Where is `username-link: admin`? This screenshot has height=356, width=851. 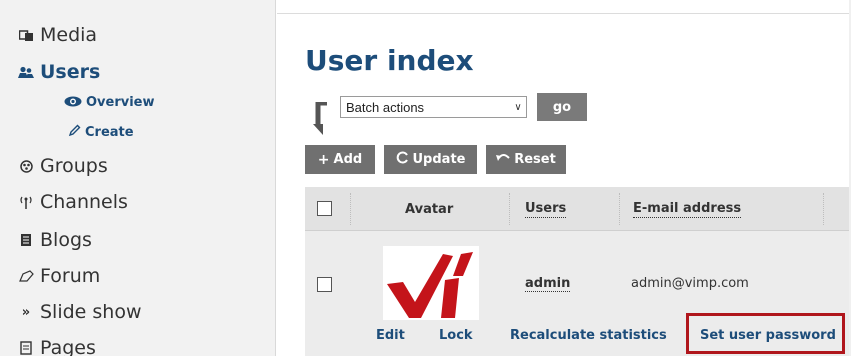 username-link: admin is located at coordinates (548, 284).